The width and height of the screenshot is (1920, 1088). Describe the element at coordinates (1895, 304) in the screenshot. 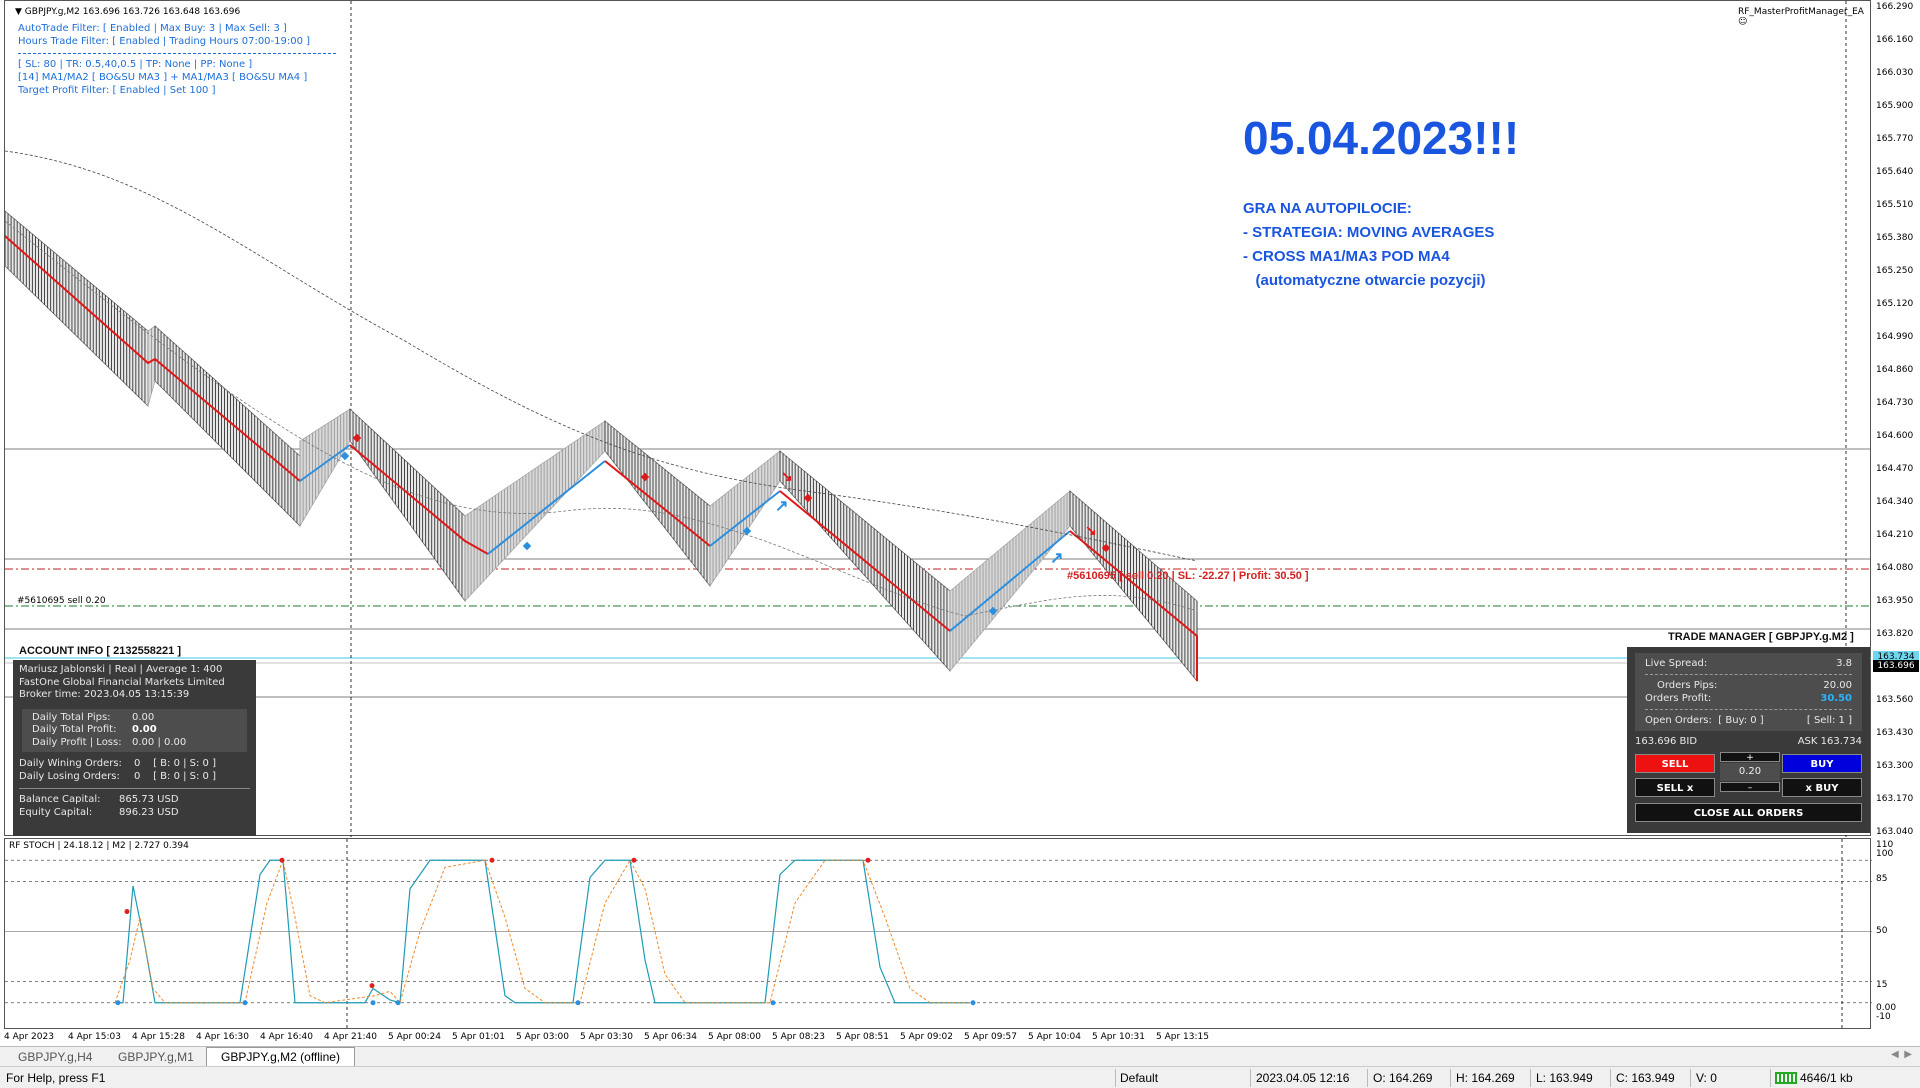

I see `price-tick-label: 165.120` at that location.